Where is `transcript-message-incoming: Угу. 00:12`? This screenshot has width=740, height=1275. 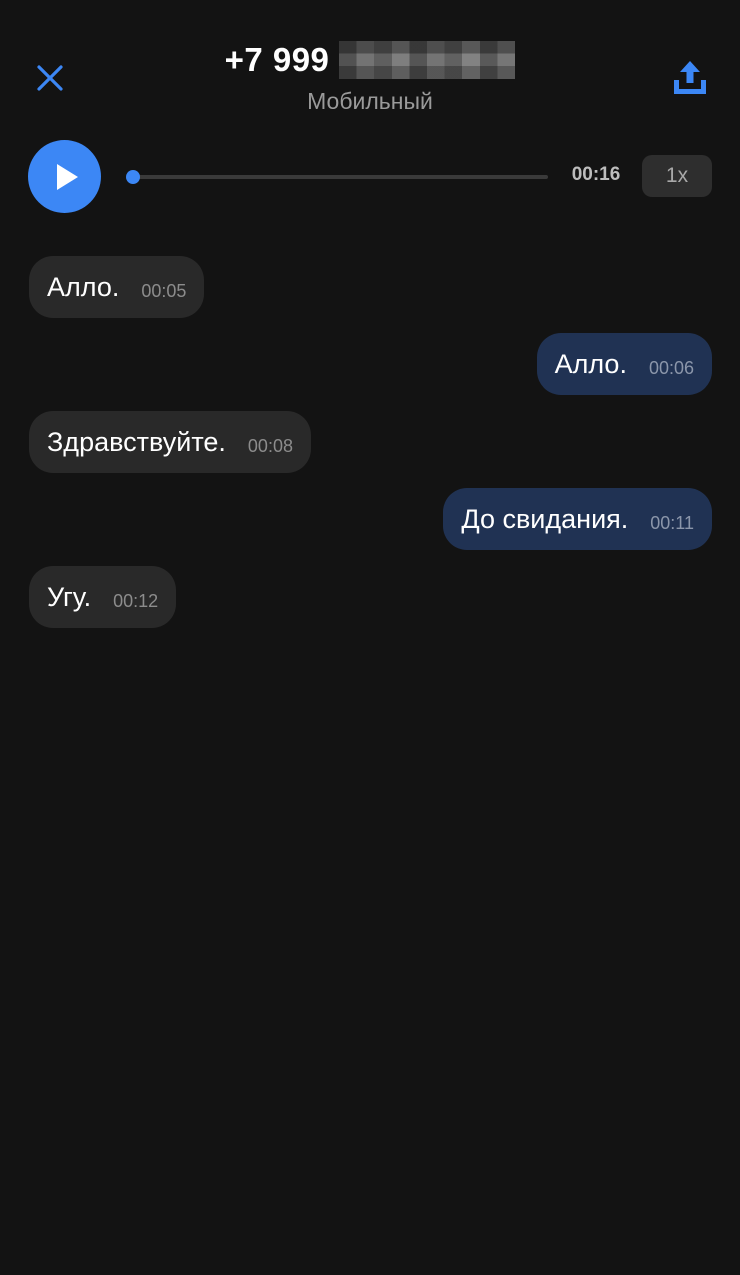 transcript-message-incoming: Угу. 00:12 is located at coordinates (103, 597).